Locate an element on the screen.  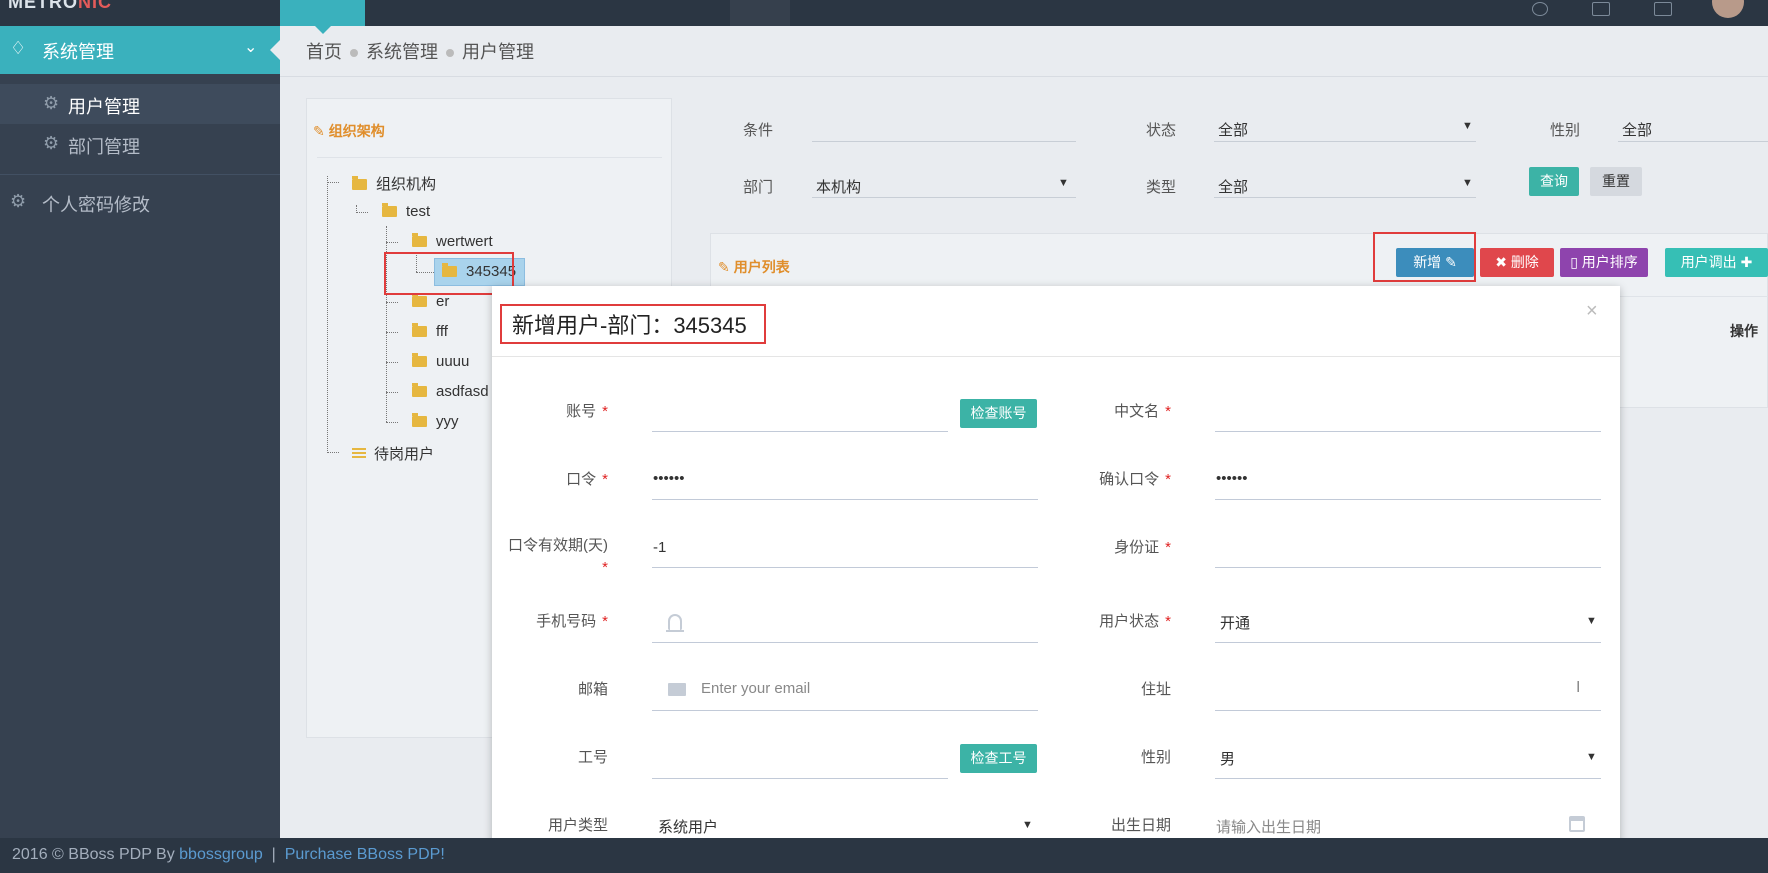
tree-node: asdfasd is located at coordinates (450, 391).